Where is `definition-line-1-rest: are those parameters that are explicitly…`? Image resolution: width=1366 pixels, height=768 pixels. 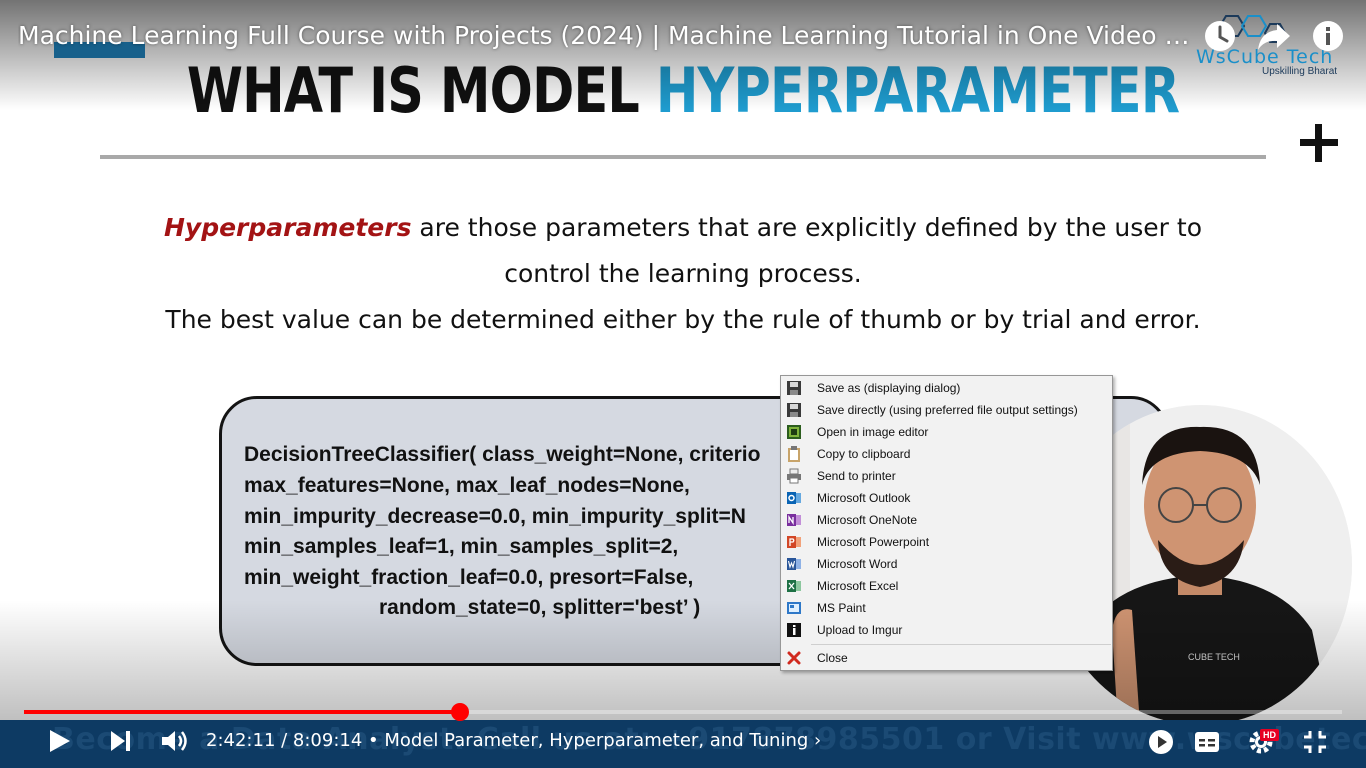 definition-line-1-rest: are those parameters that are explicitly… is located at coordinates (807, 227).